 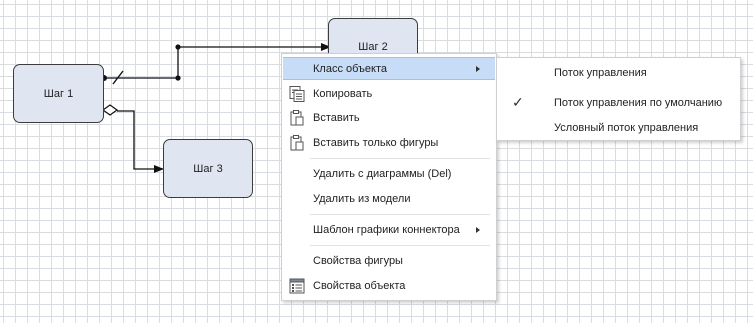 I want to click on menu-item-paste: Вставить, so click(x=389, y=118).